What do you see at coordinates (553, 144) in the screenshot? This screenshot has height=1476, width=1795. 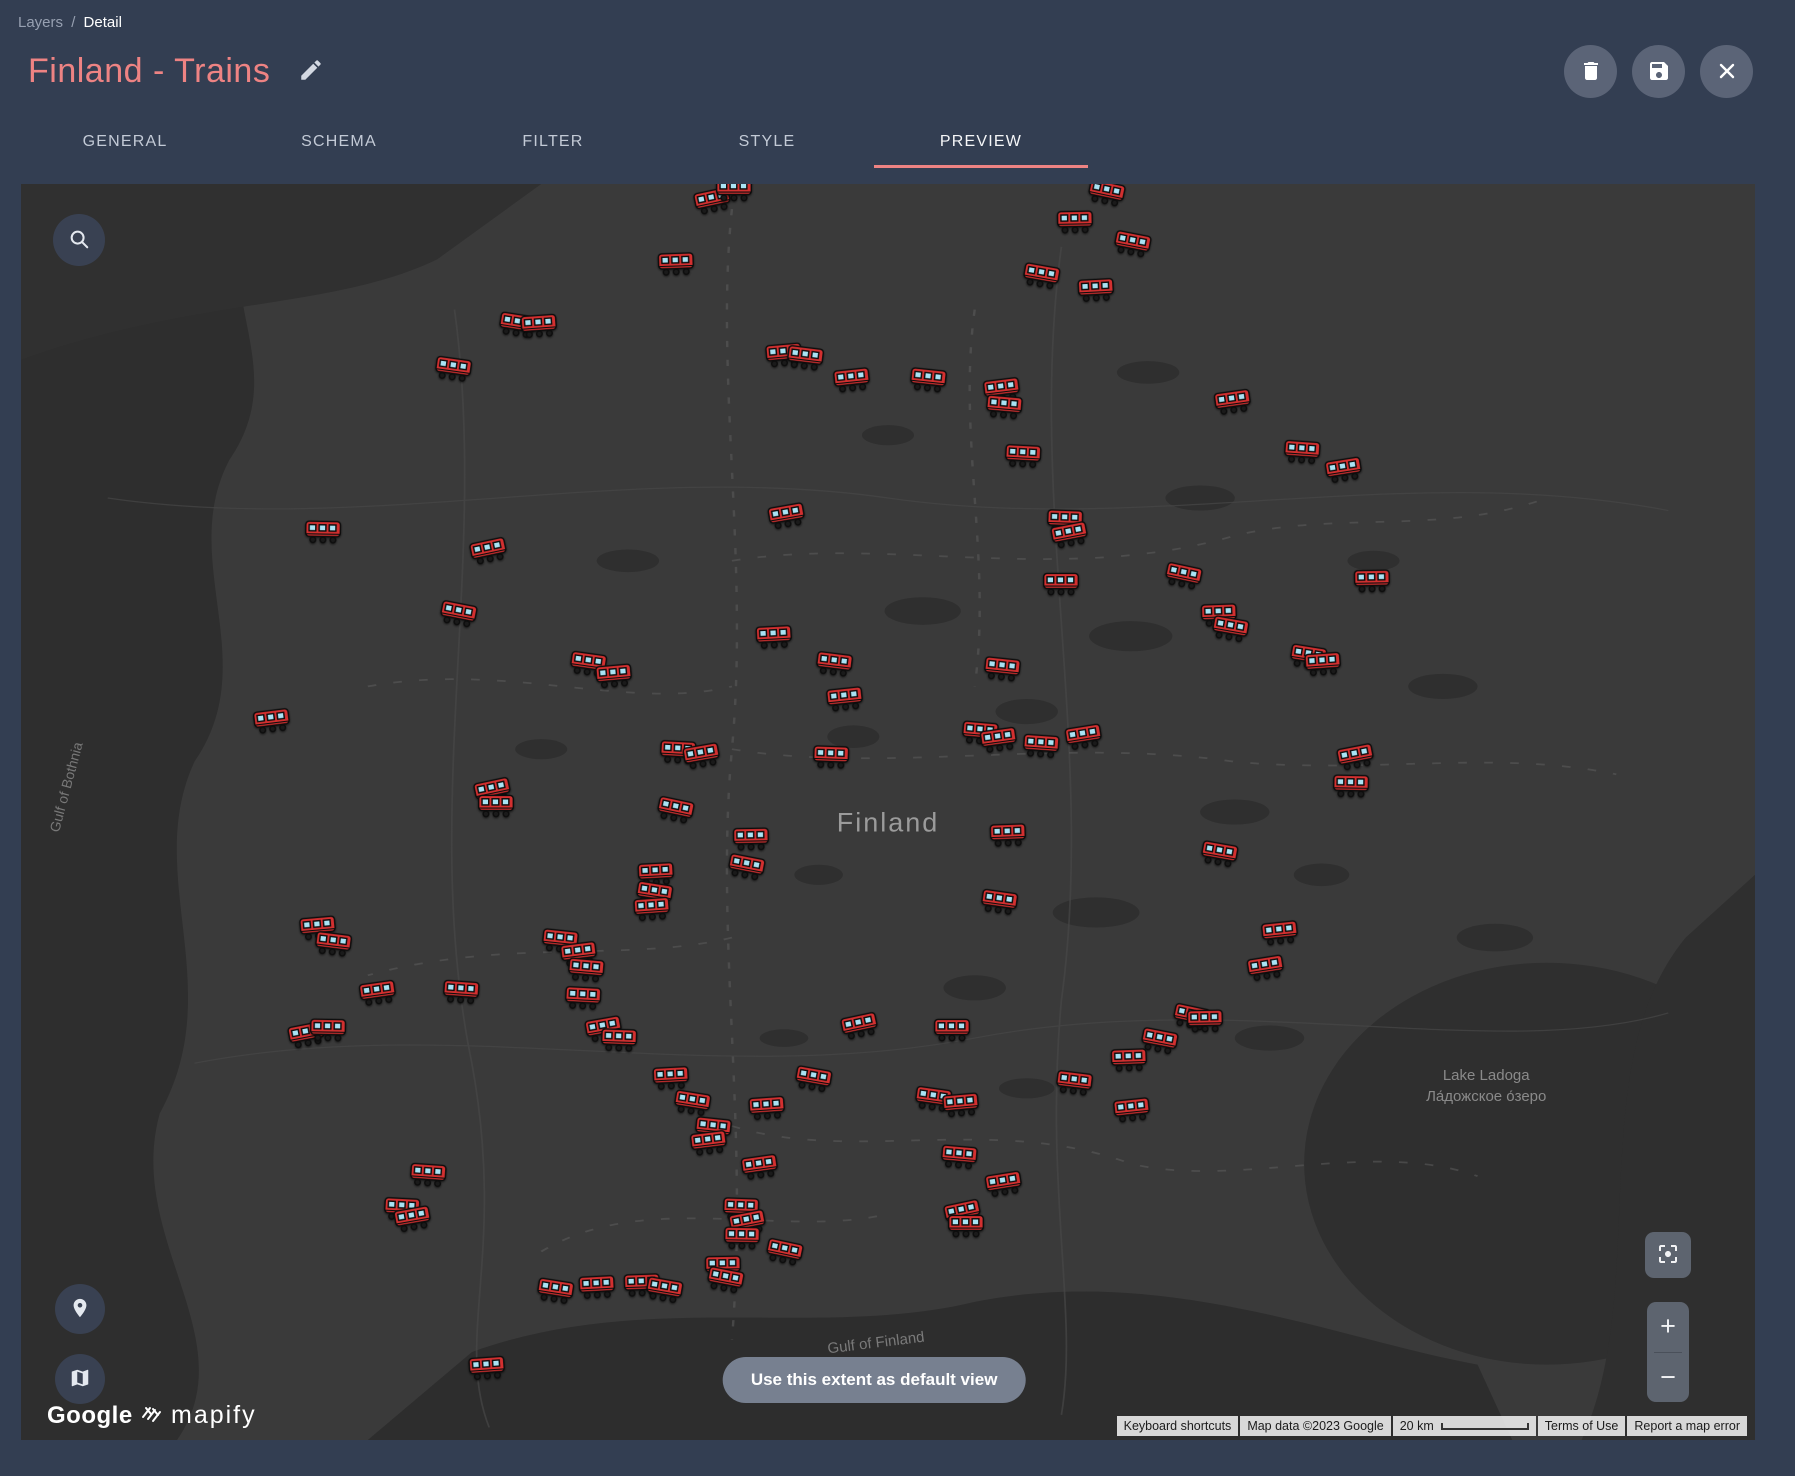 I see `tab-filter: FILTER` at bounding box center [553, 144].